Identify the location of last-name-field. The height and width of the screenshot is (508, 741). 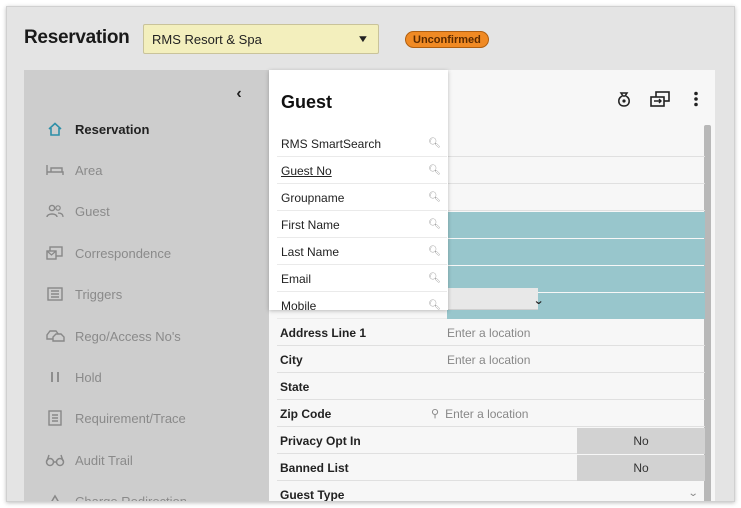
(576, 251).